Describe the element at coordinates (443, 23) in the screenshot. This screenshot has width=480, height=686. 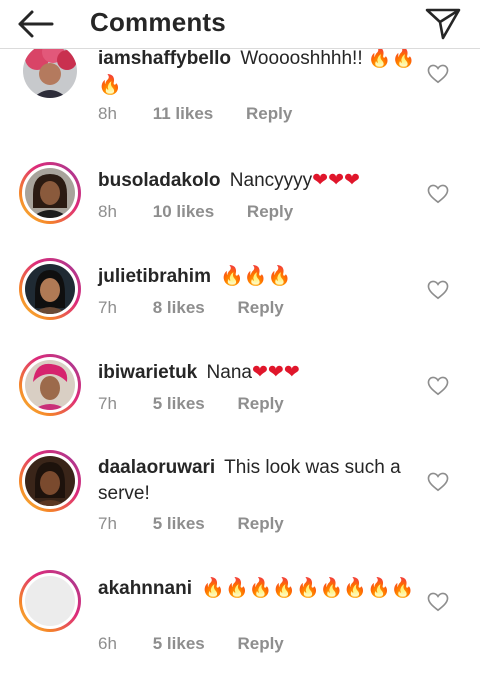
I see `paper-plane-icon` at that location.